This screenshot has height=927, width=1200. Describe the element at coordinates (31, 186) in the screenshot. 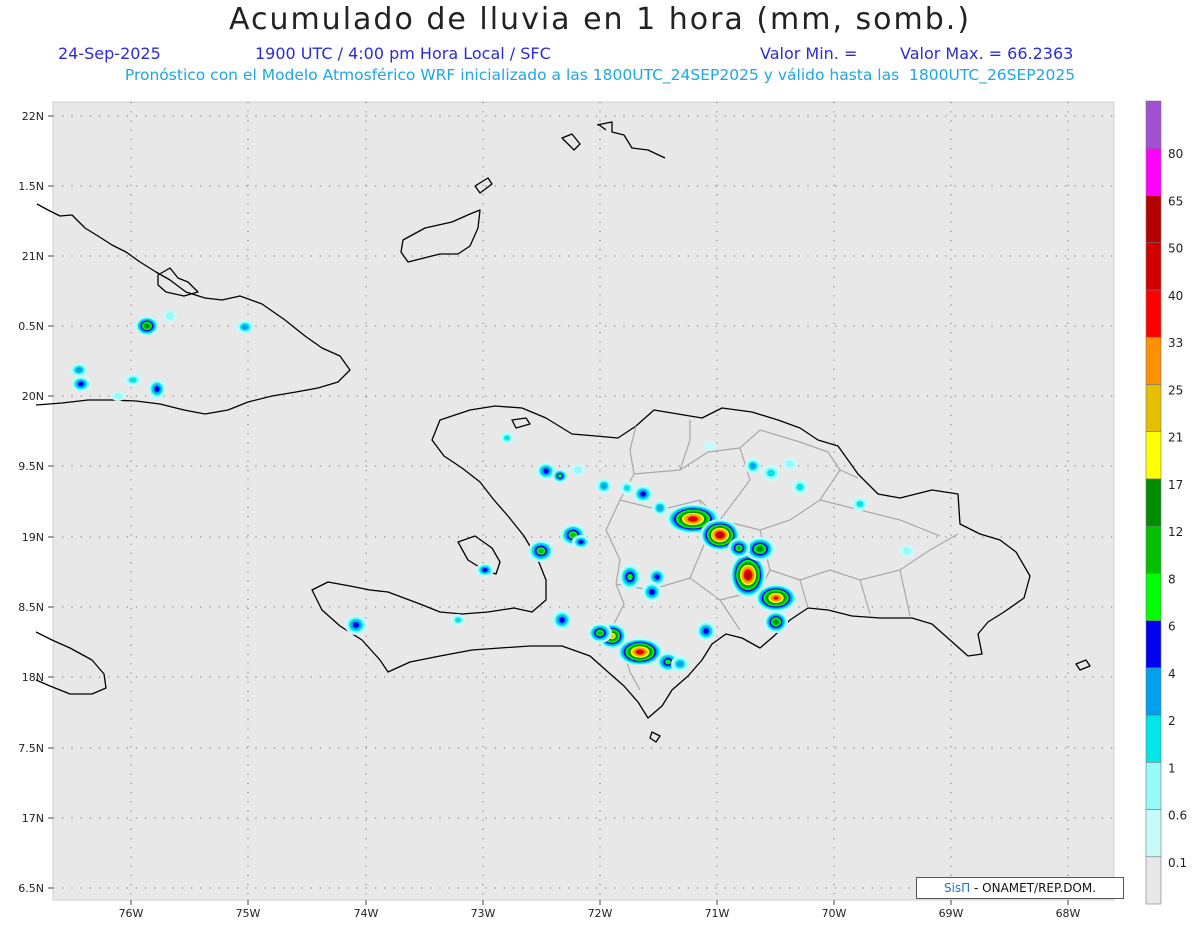

I see `lat-label: 1.5N` at that location.